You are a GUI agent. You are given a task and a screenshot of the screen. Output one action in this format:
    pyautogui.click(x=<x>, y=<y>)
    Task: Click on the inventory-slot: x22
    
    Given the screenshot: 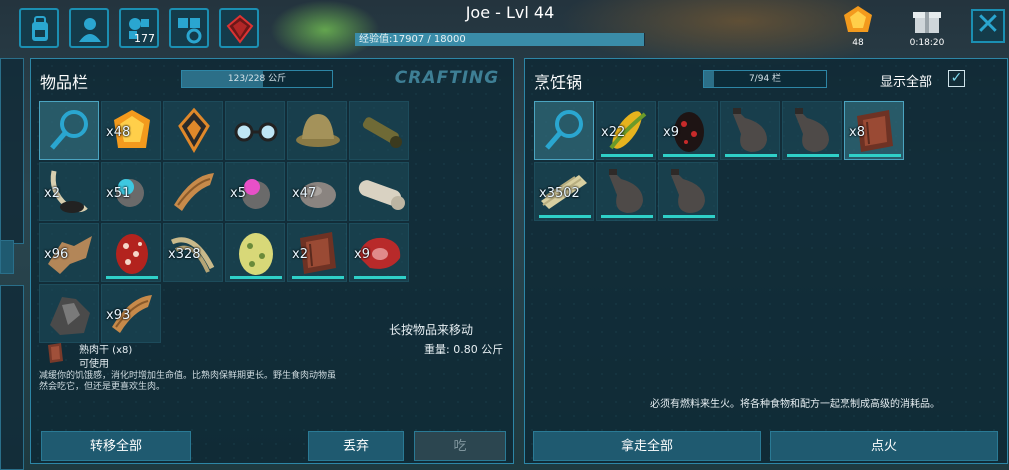 What is the action you would take?
    pyautogui.click(x=626, y=130)
    